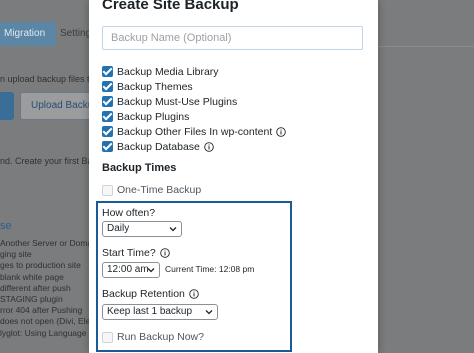 Image resolution: width=474 pixels, height=353 pixels. I want to click on list-item: lyglot: Using Language Co, so click(50, 333).